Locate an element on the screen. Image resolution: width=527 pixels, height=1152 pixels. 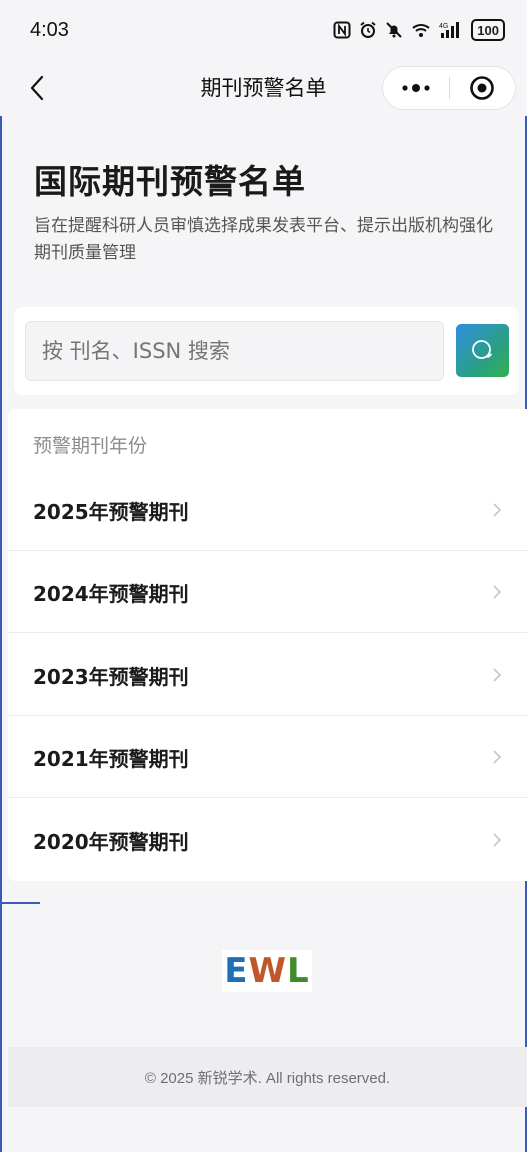
status-bar: 4:03 4G 100 is located at coordinates (263, 30).